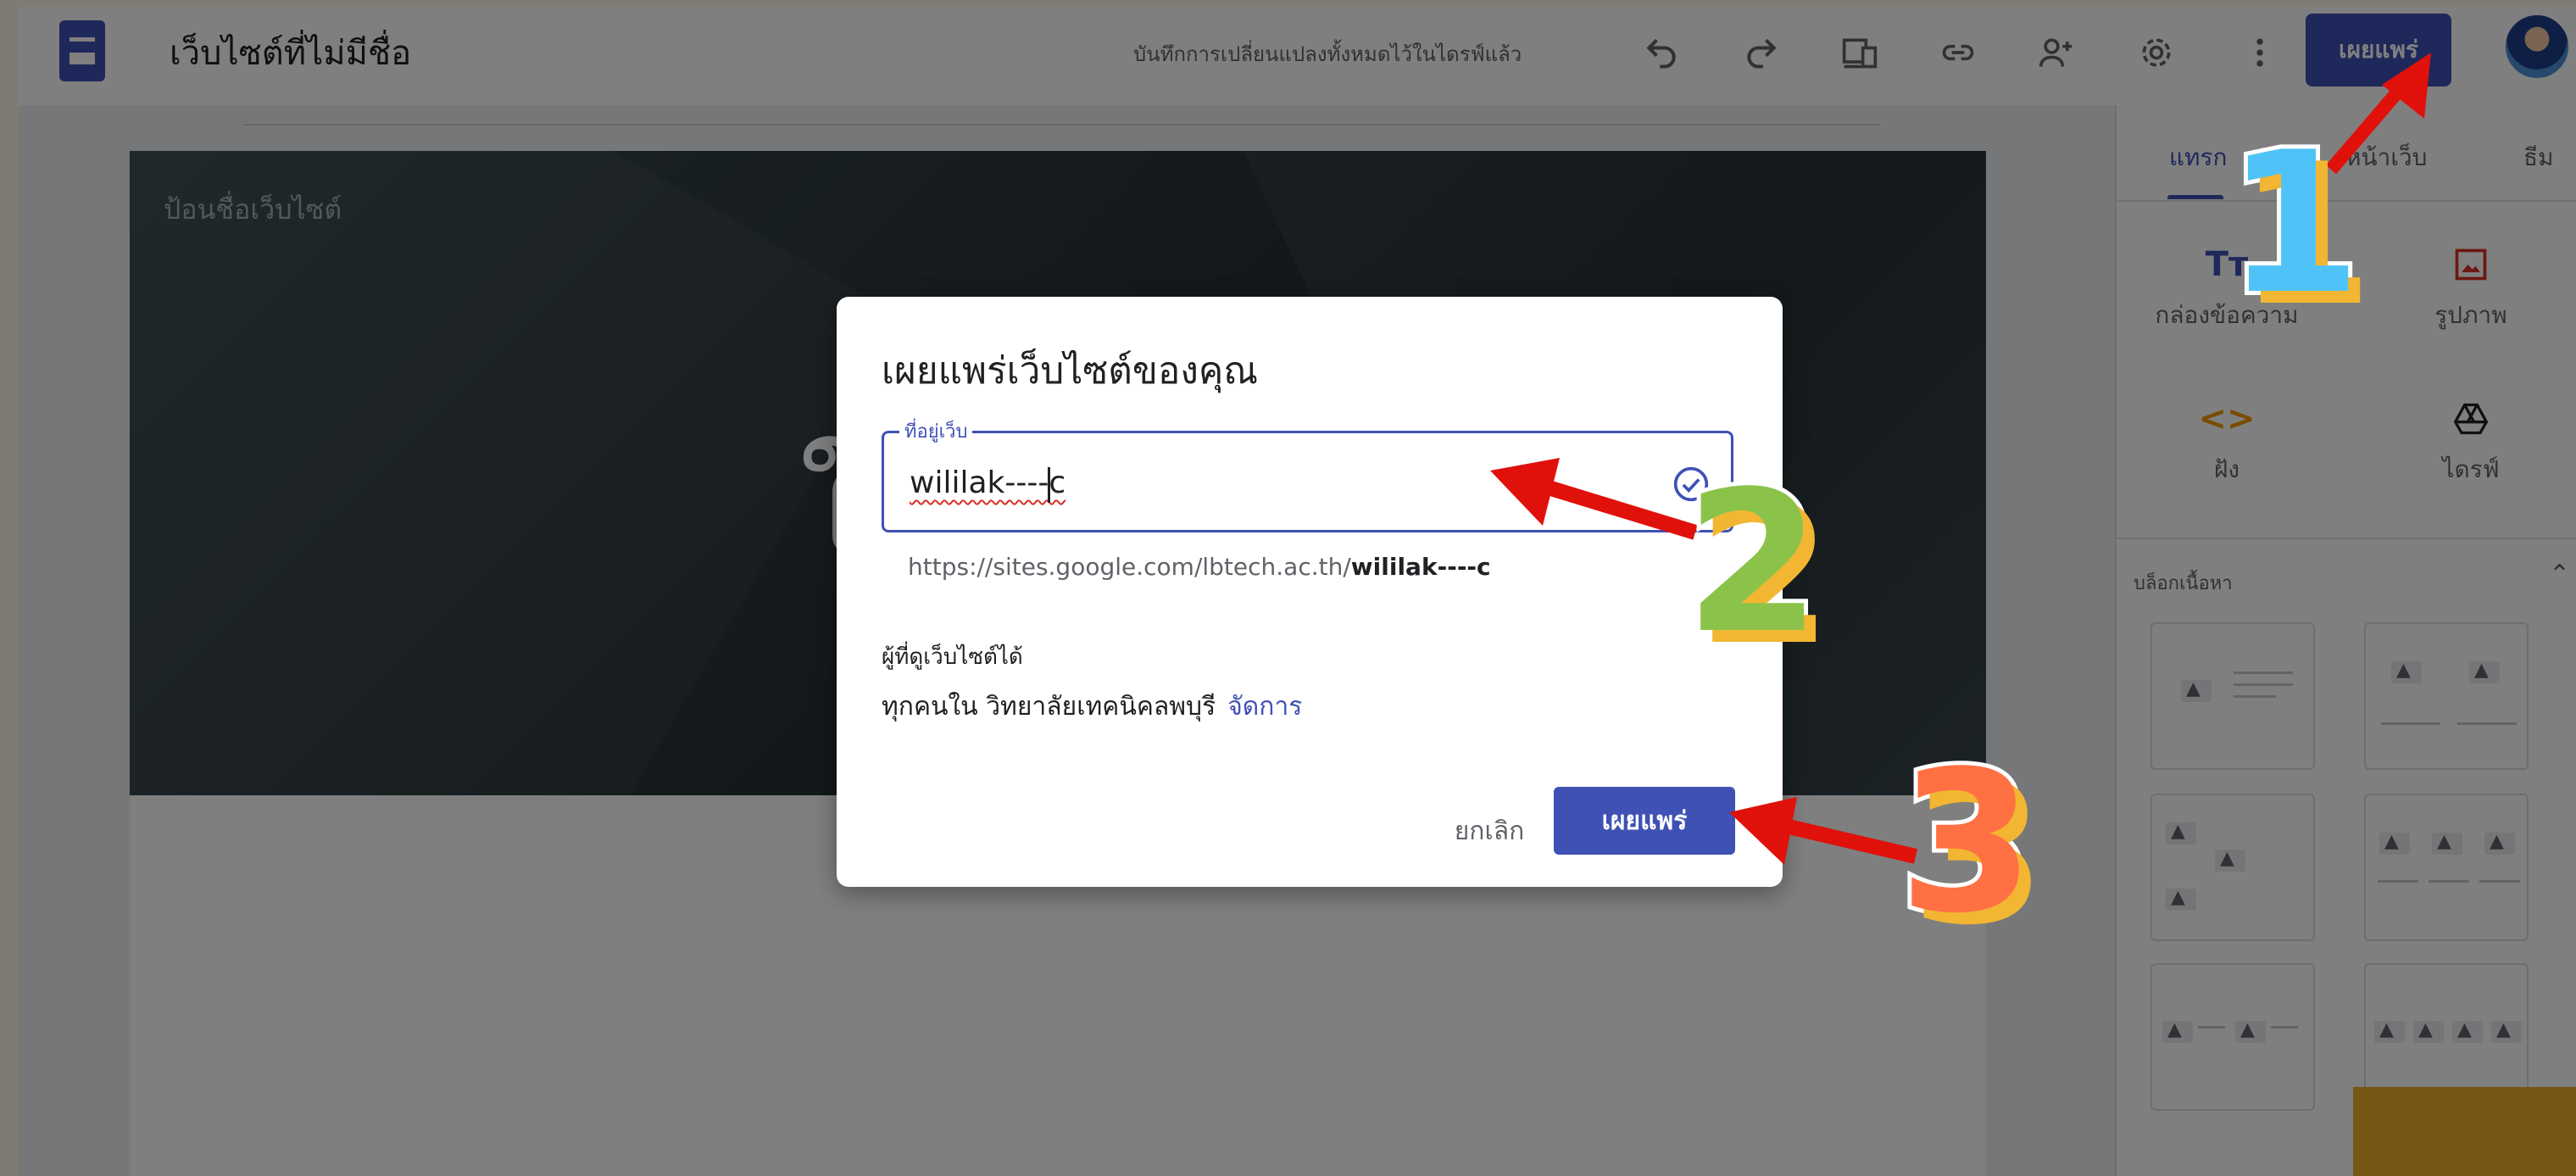 The height and width of the screenshot is (1176, 2576). What do you see at coordinates (952, 657) in the screenshot?
I see `viewers-label: ผู้ที่ดูเว็บไซต์ได้` at bounding box center [952, 657].